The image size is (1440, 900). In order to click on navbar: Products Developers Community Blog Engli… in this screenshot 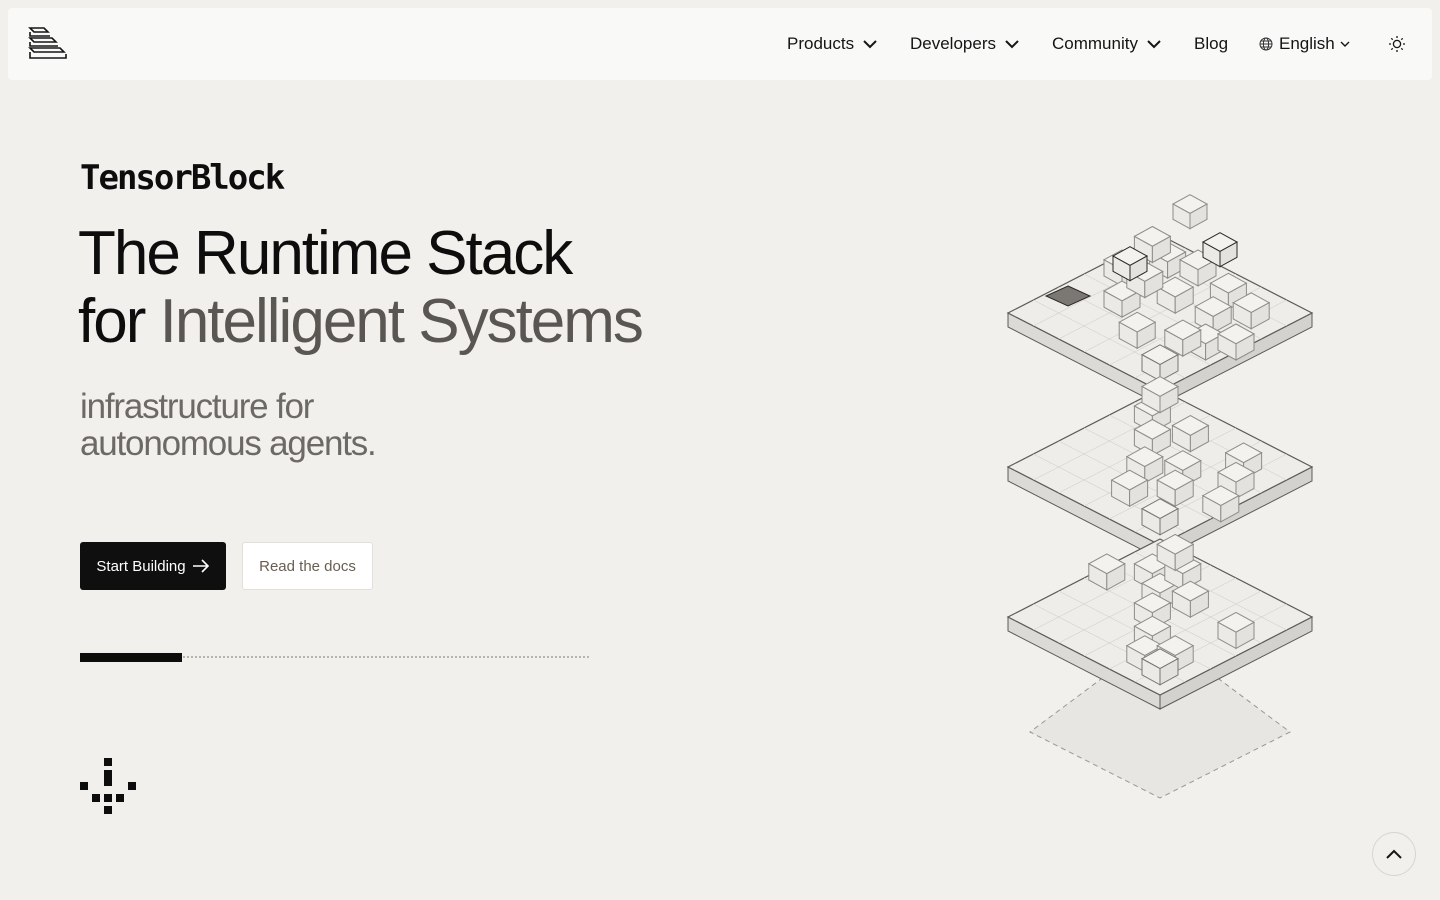, I will do `click(720, 44)`.